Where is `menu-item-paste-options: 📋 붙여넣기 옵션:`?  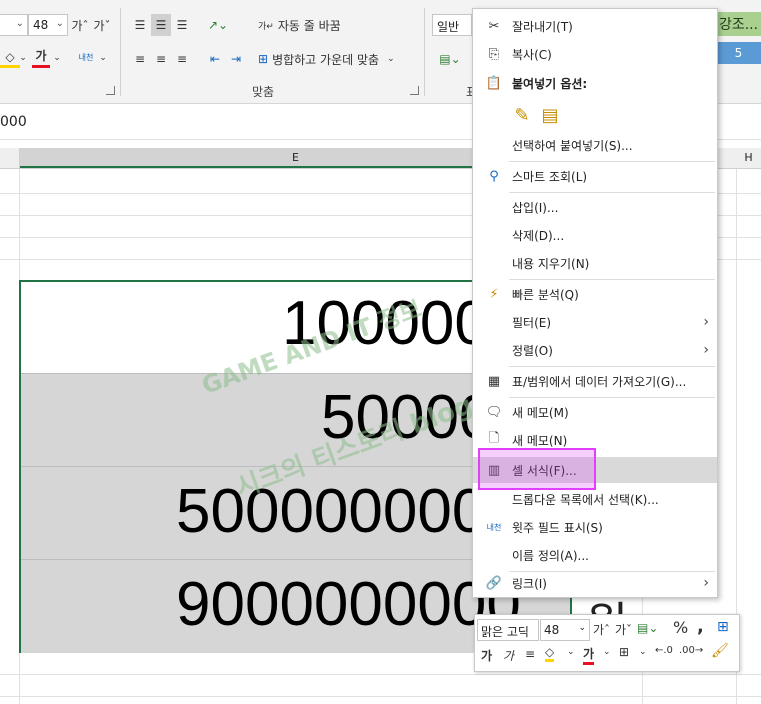 menu-item-paste-options: 📋 붙여넣기 옵션: is located at coordinates (595, 83).